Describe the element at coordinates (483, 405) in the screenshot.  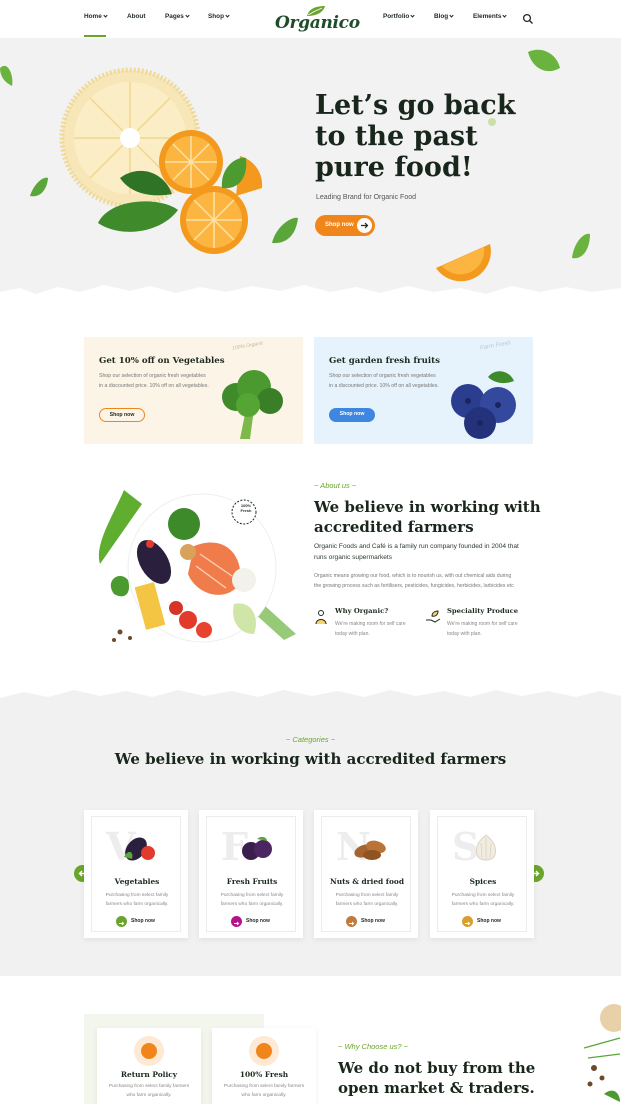
I see `blueberries-icon` at that location.